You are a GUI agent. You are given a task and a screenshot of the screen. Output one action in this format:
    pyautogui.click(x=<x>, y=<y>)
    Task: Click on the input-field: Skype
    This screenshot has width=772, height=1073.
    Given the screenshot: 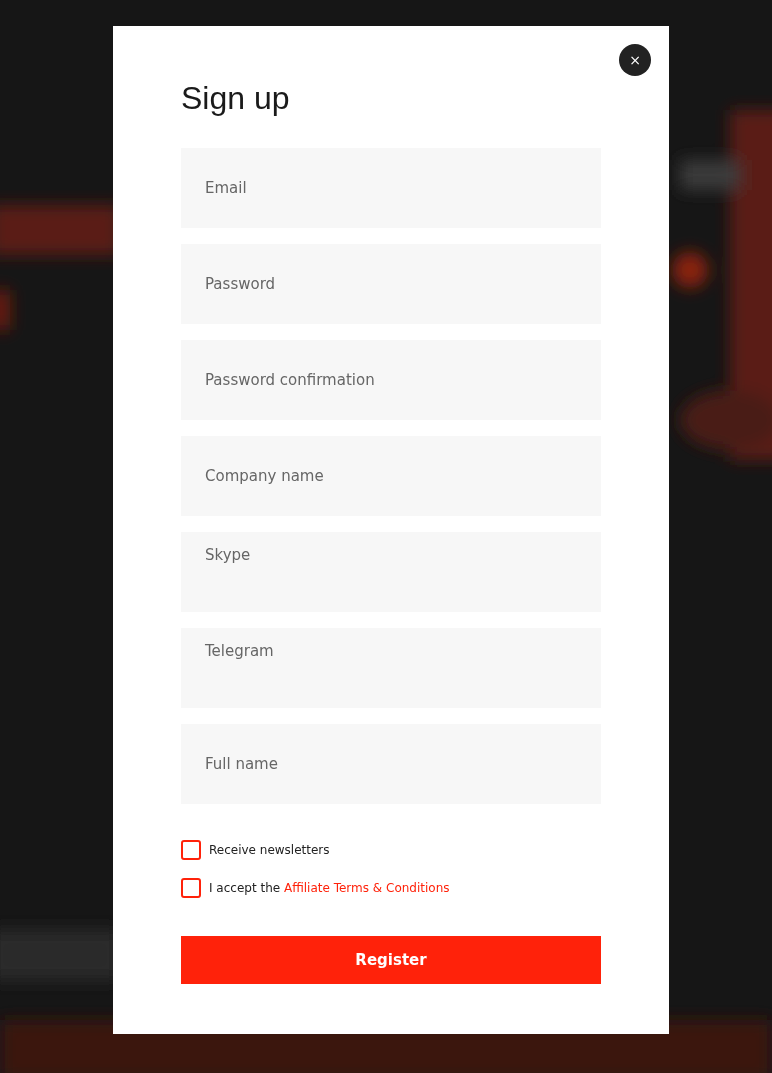 What is the action you would take?
    pyautogui.click(x=391, y=572)
    